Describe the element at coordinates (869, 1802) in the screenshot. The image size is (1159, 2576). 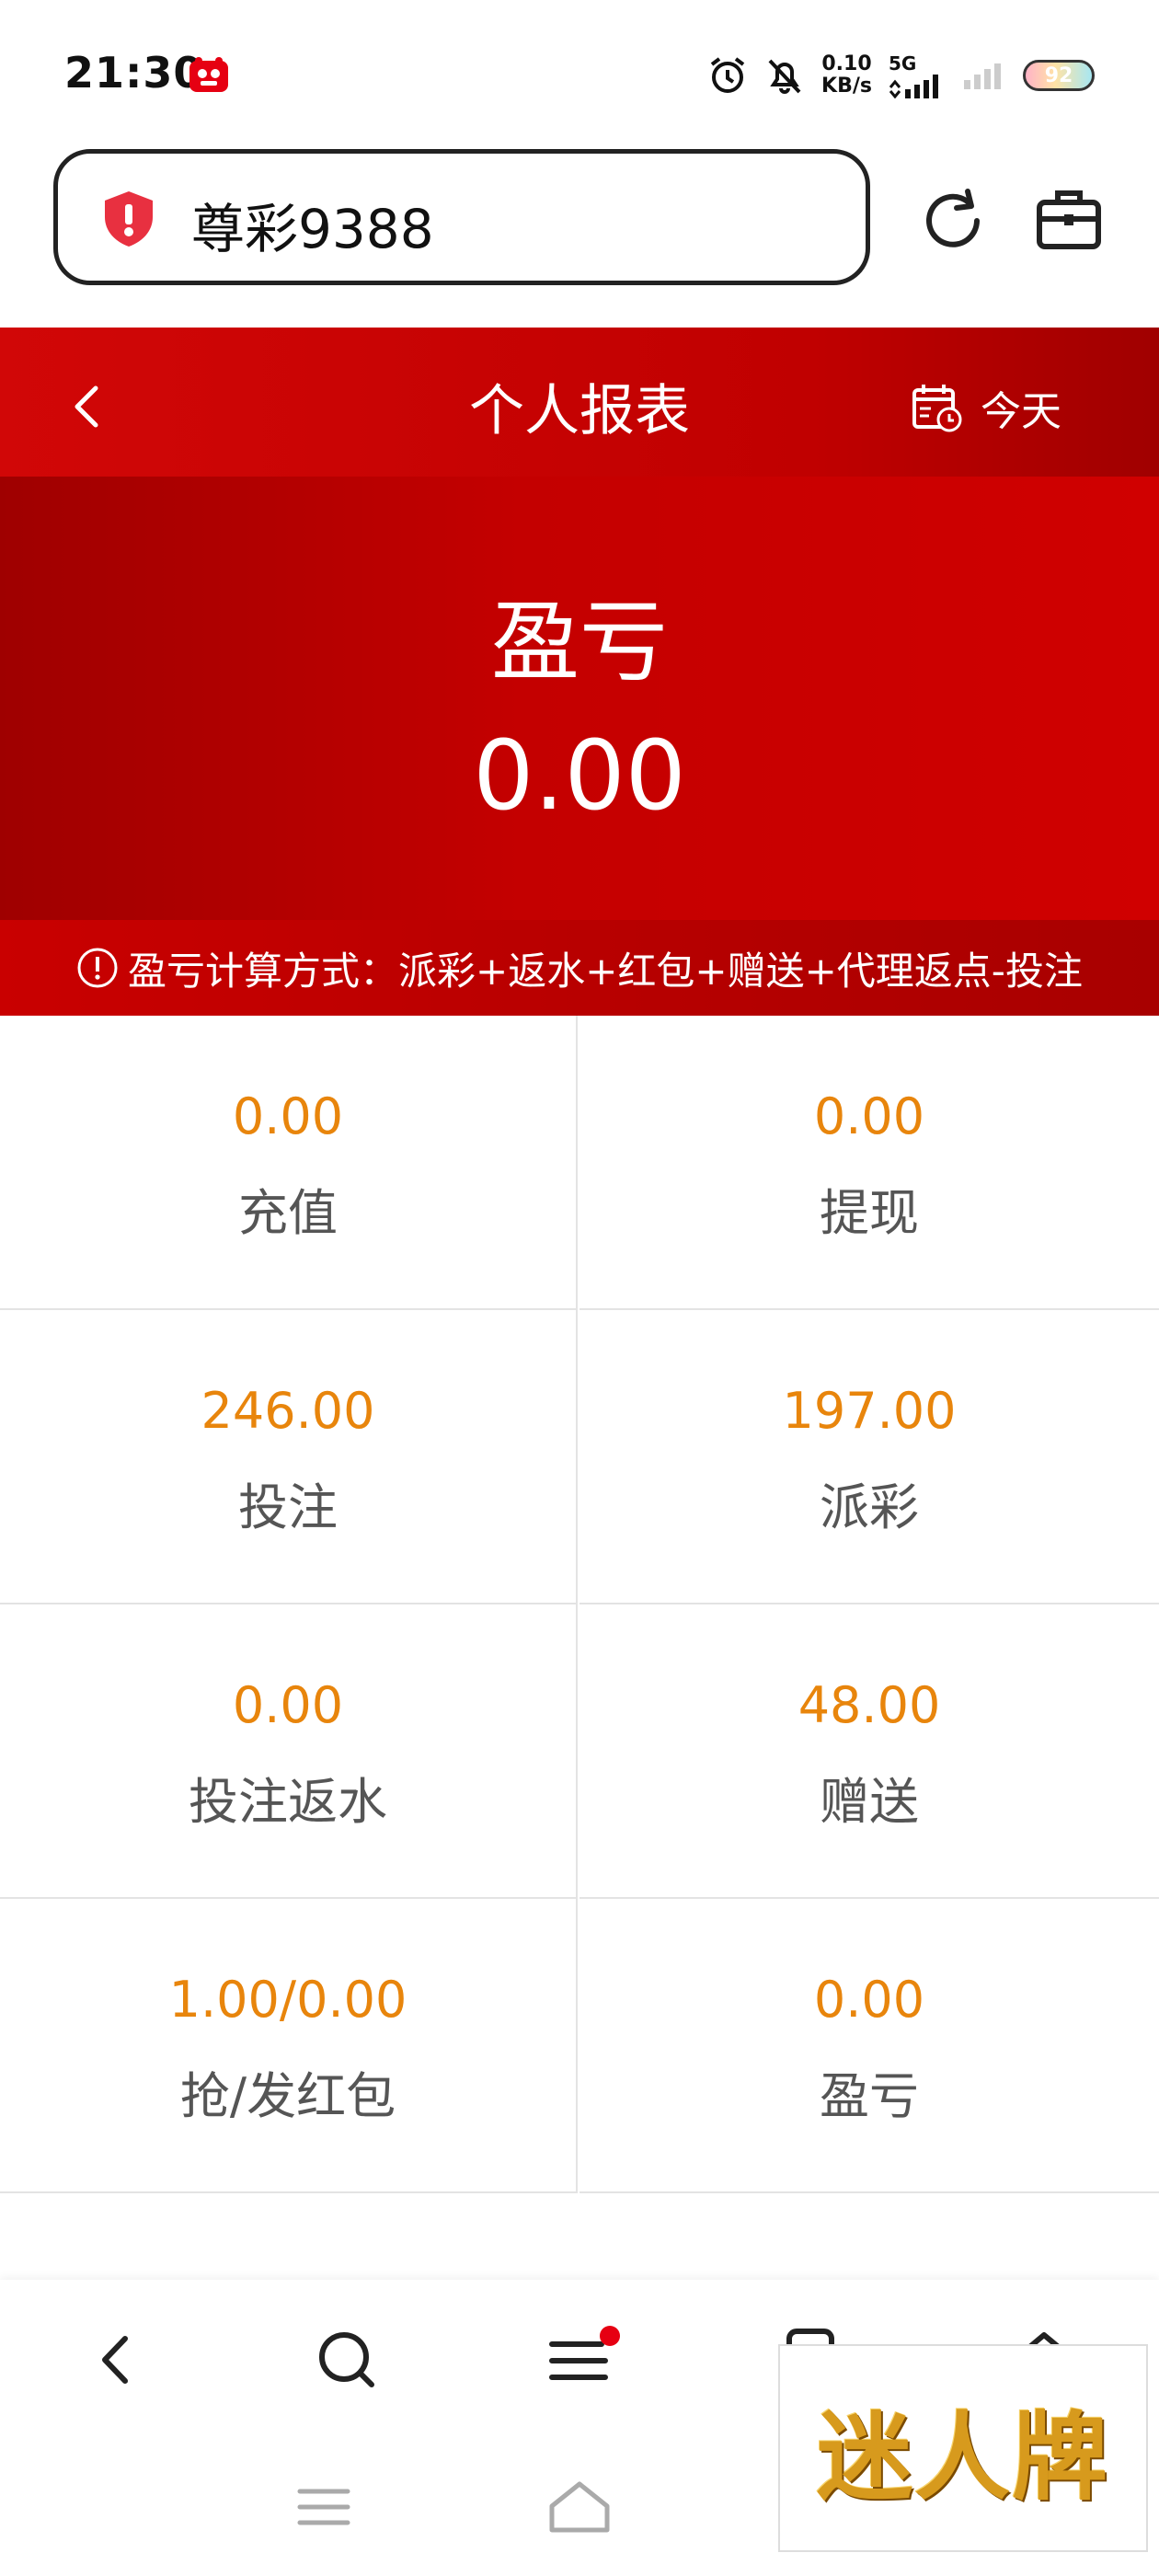
I see `stat-label: 赠送` at that location.